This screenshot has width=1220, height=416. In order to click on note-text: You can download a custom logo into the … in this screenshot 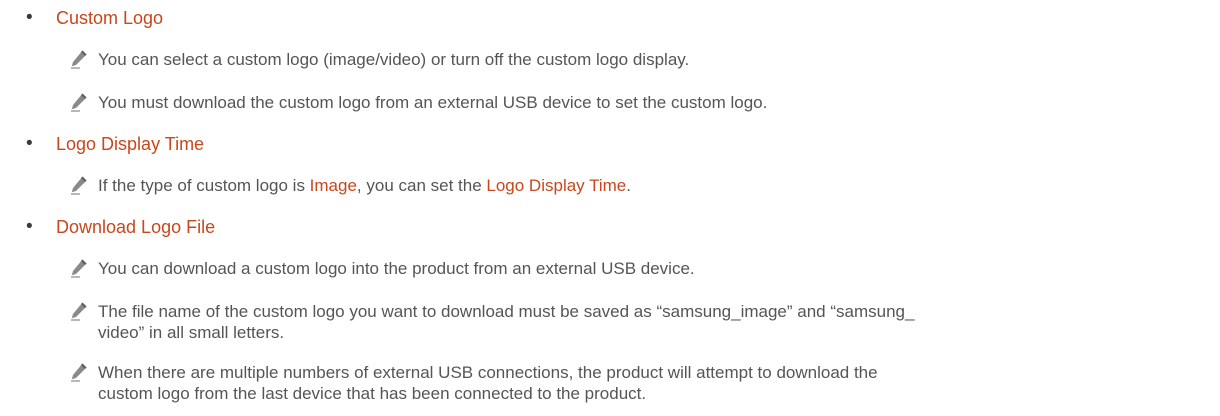, I will do `click(396, 268)`.